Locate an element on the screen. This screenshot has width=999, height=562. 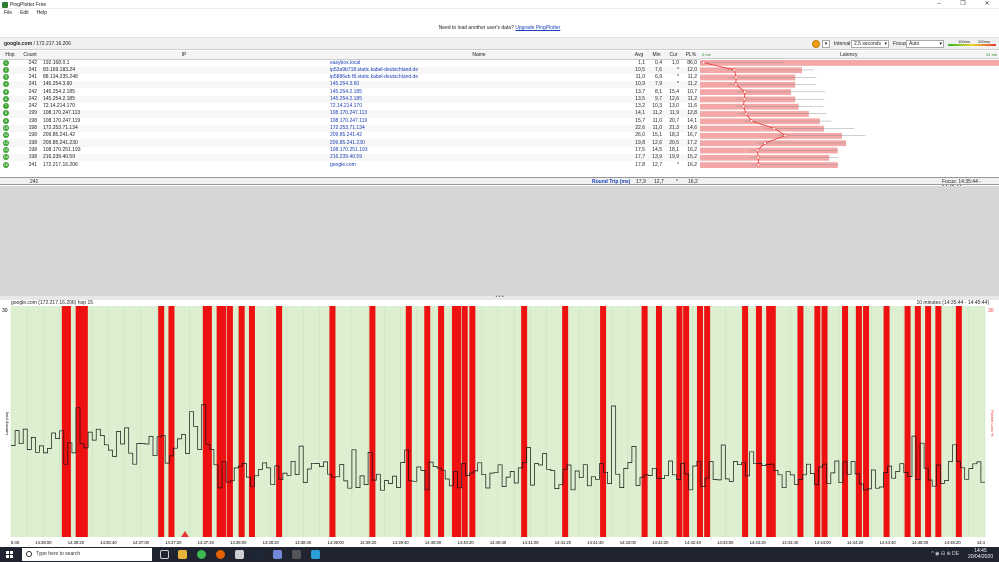
timeline-title: google.com (172.217.16.206) hop 15 is located at coordinates (52, 303).